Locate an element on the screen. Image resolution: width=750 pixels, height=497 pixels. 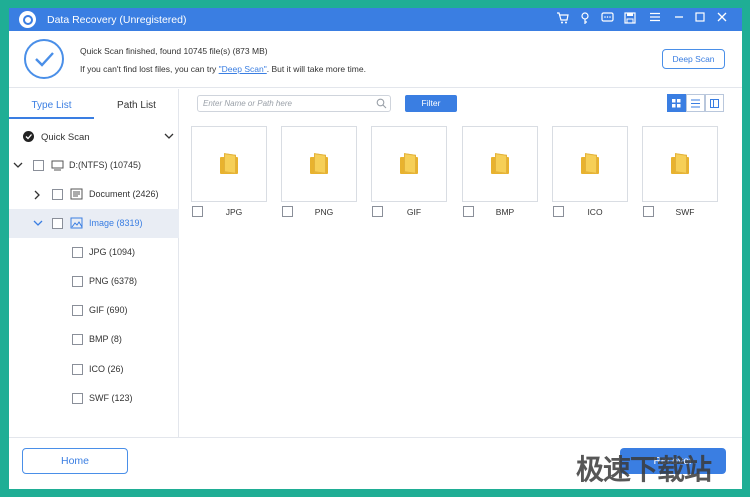
title-bar: Data Recovery (Unregistered) is located at coordinates (375, 19).